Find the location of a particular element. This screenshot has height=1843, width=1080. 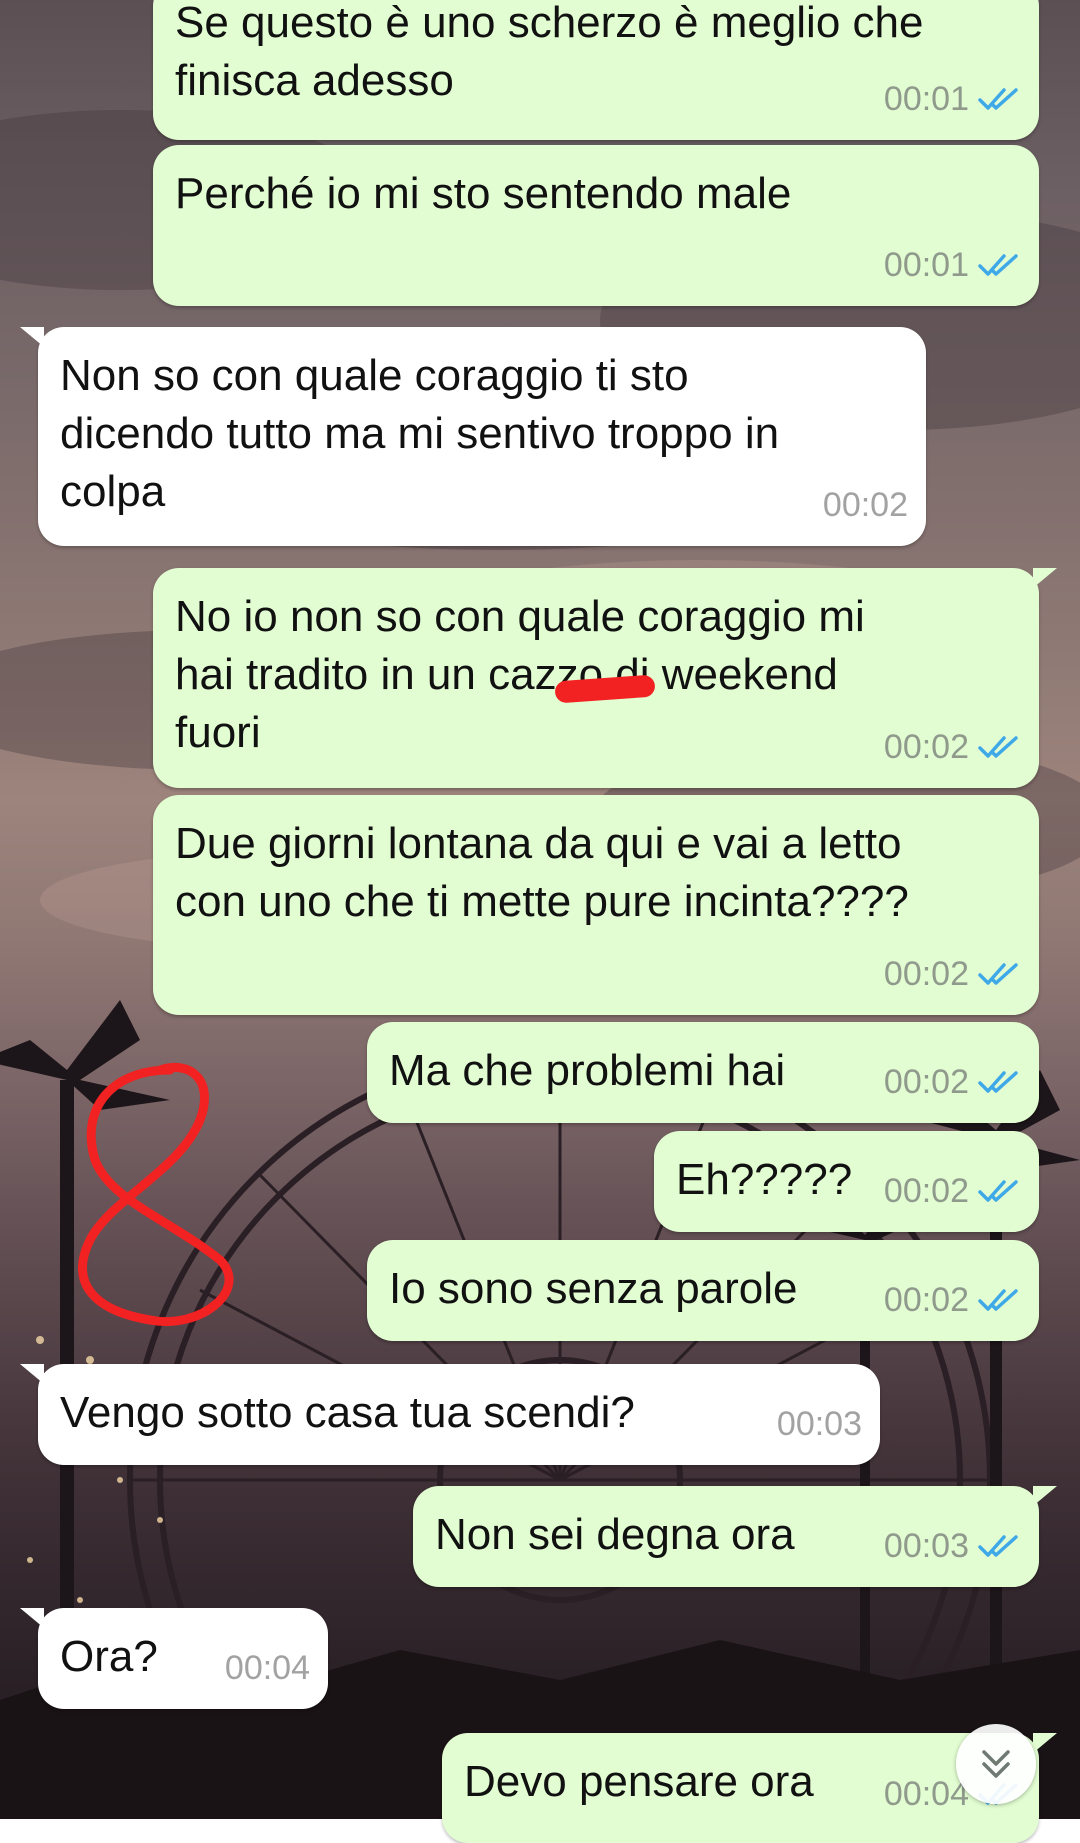

scroll-down-button is located at coordinates (996, 1764).